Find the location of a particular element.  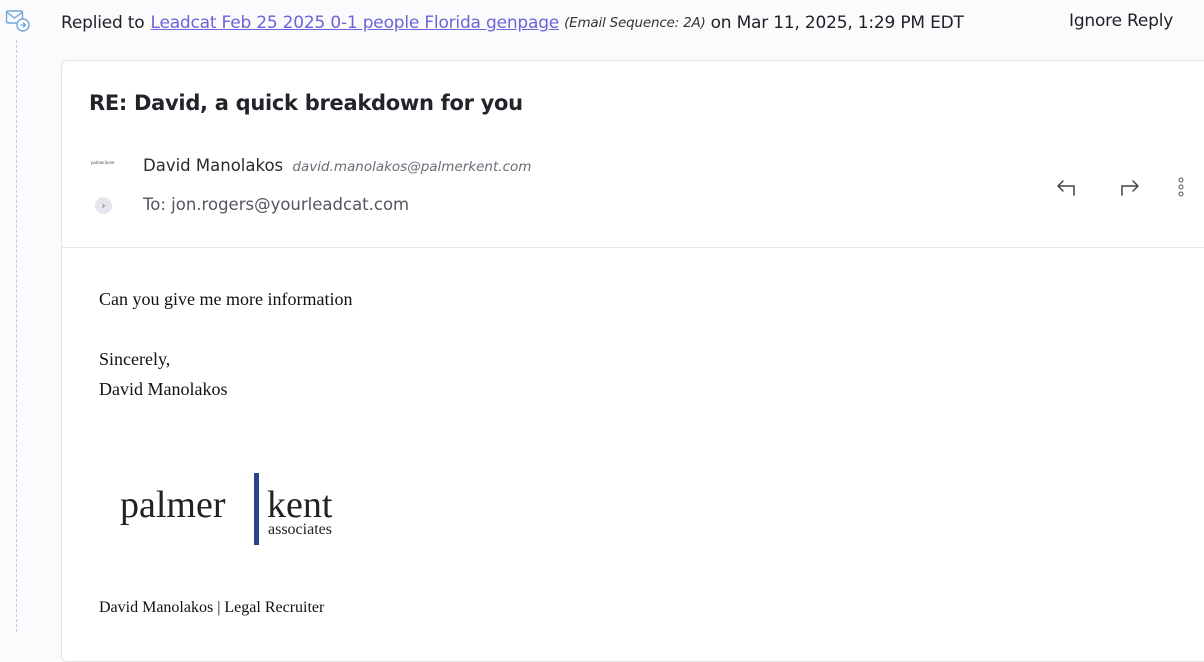

timeline-line is located at coordinates (16, 336).